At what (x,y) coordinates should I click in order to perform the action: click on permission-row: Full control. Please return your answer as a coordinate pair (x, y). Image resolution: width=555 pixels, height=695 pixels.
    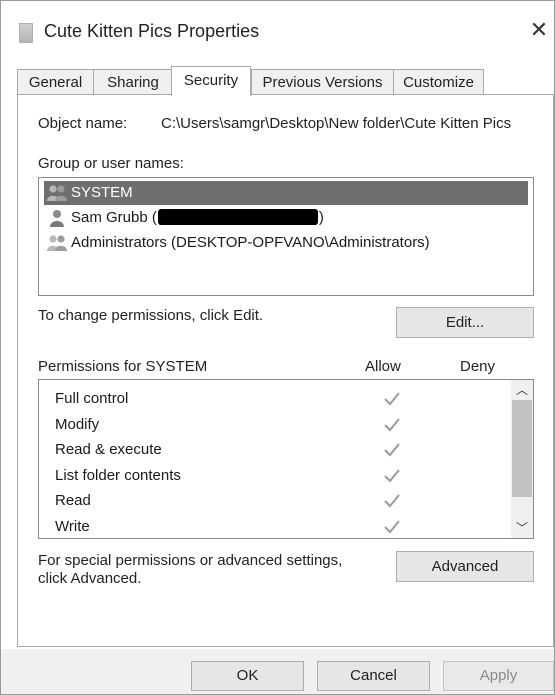
    Looking at the image, I should click on (280, 398).